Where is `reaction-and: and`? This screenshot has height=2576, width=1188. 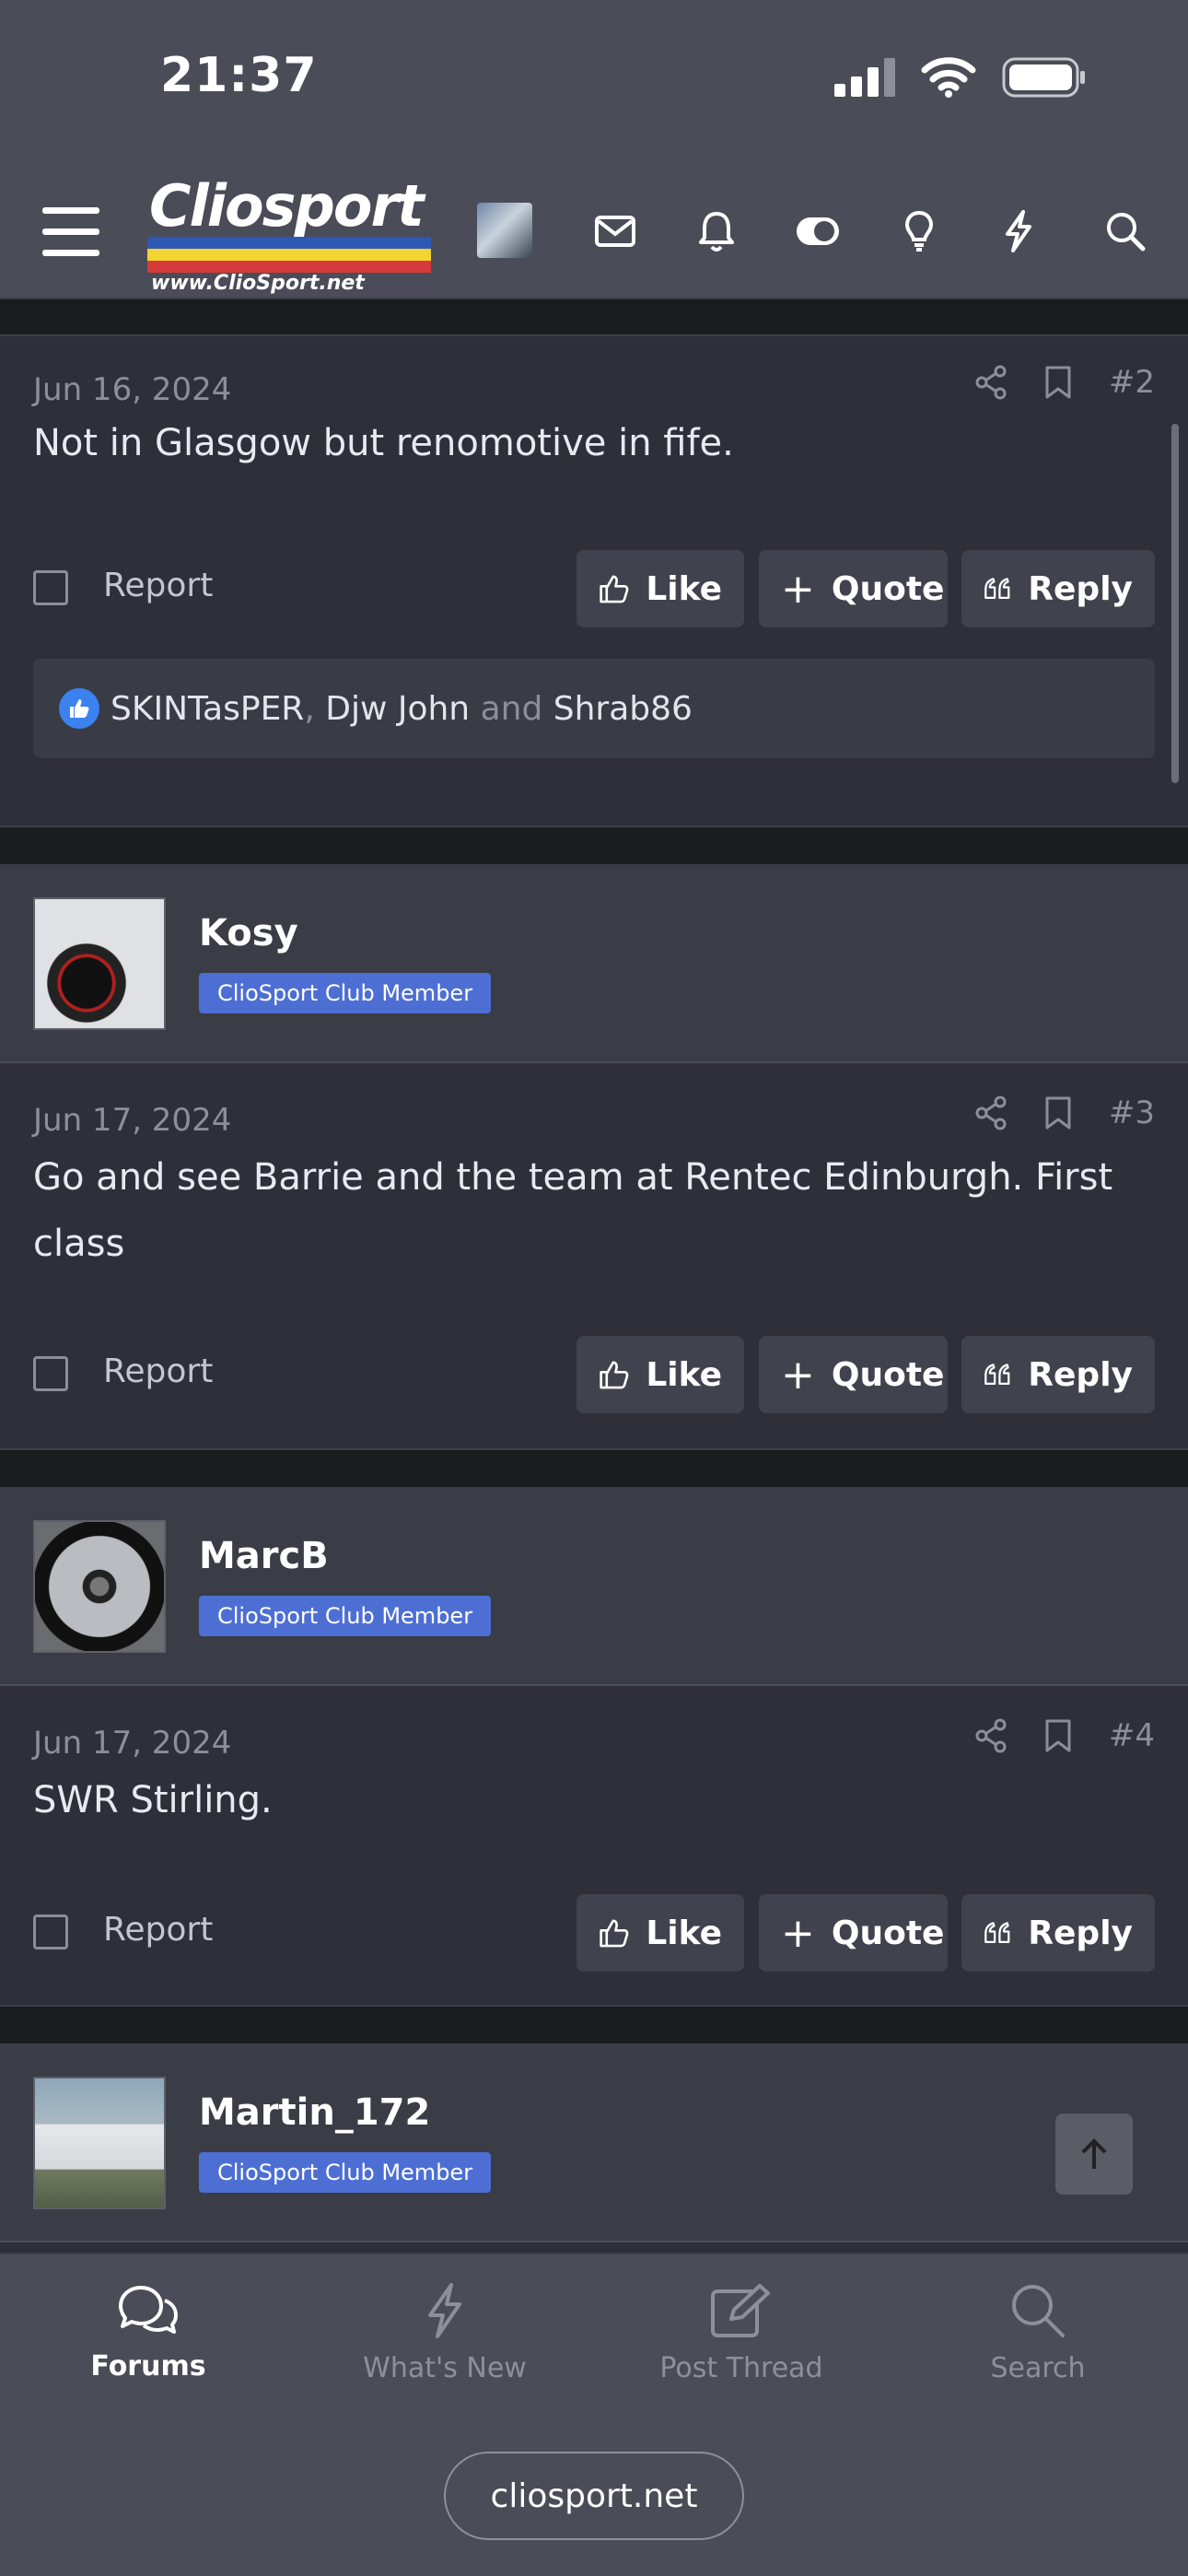 reaction-and: and is located at coordinates (511, 708).